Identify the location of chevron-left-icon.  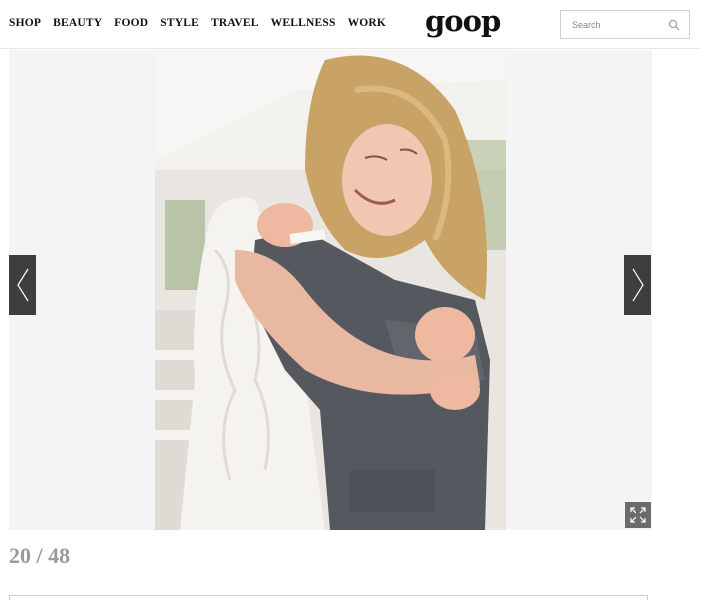
(22, 285).